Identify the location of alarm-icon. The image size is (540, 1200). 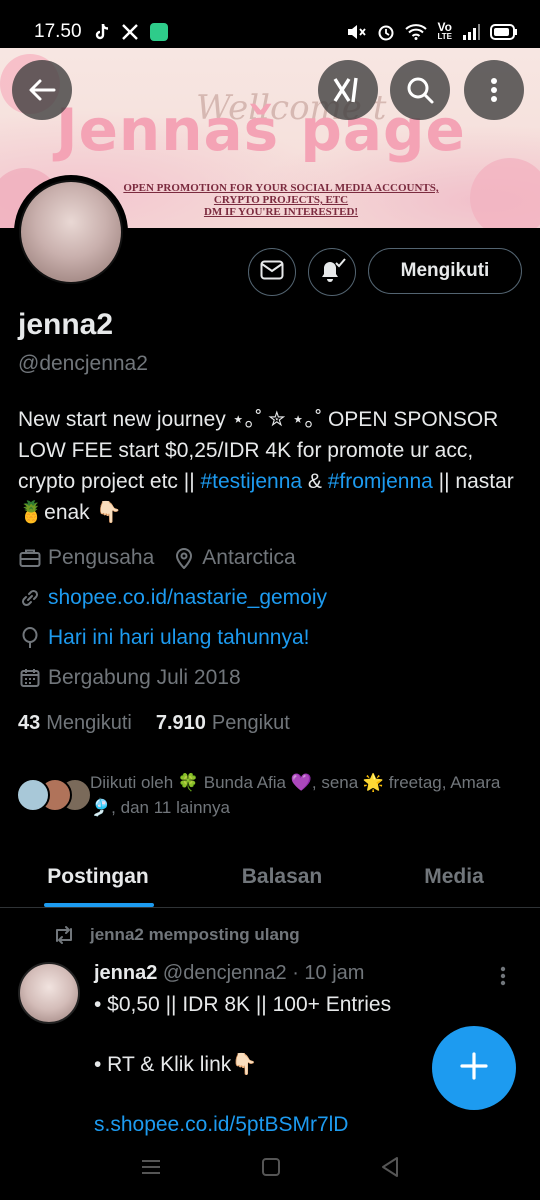
(386, 32).